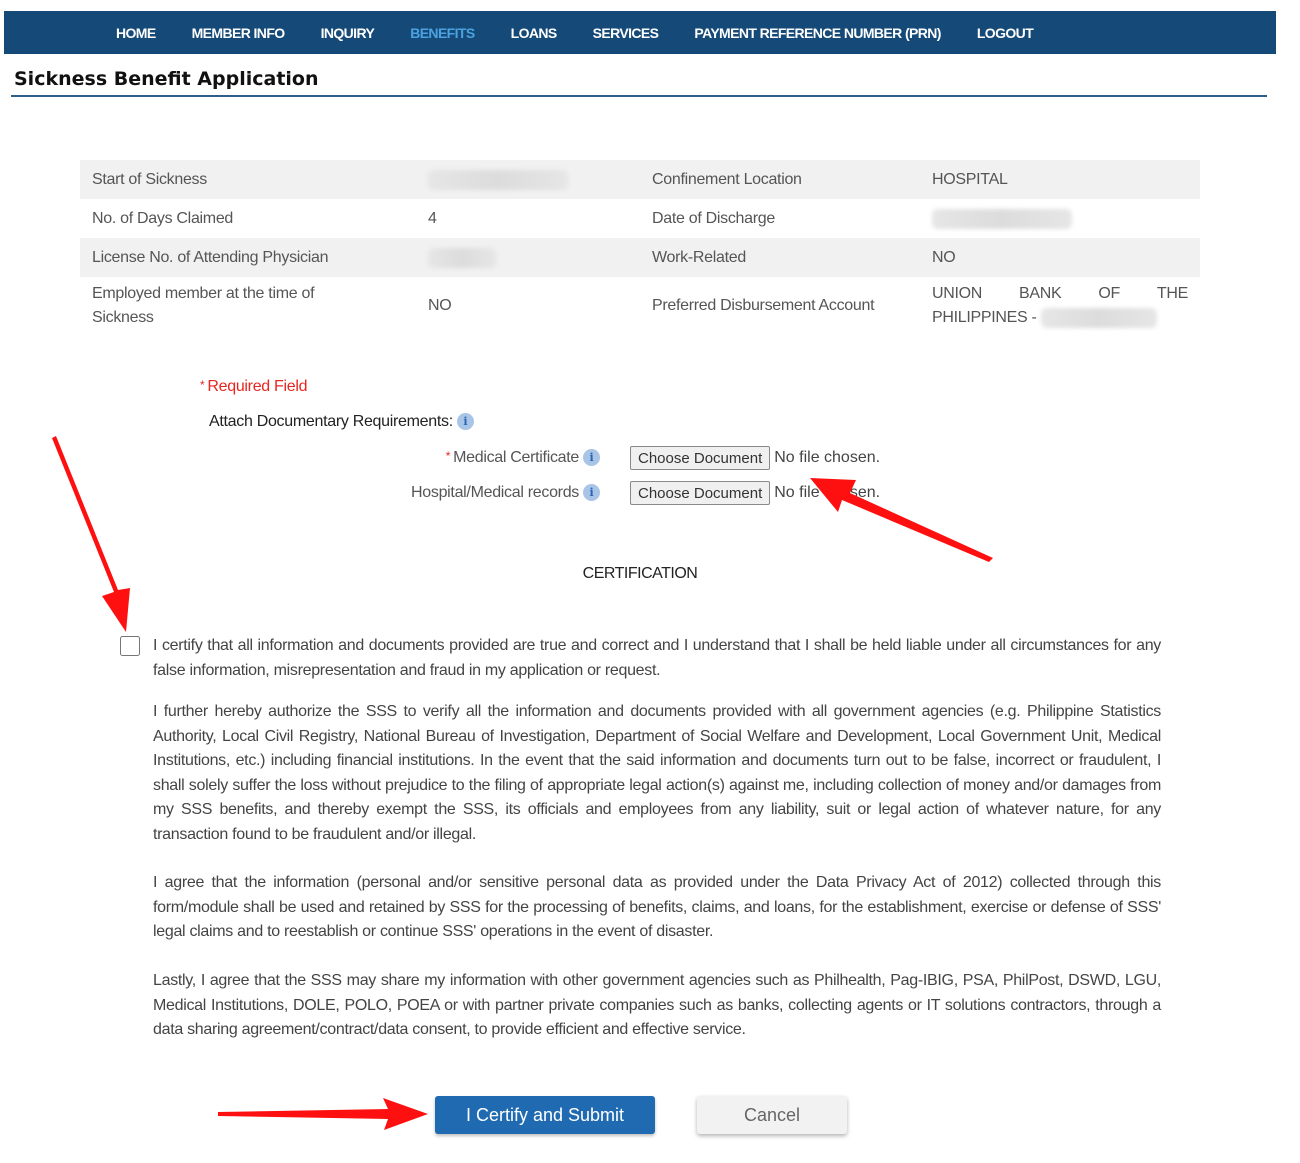 Image resolution: width=1300 pixels, height=1163 pixels. What do you see at coordinates (1005, 33) in the screenshot?
I see `nav-logout: LOGOUT` at bounding box center [1005, 33].